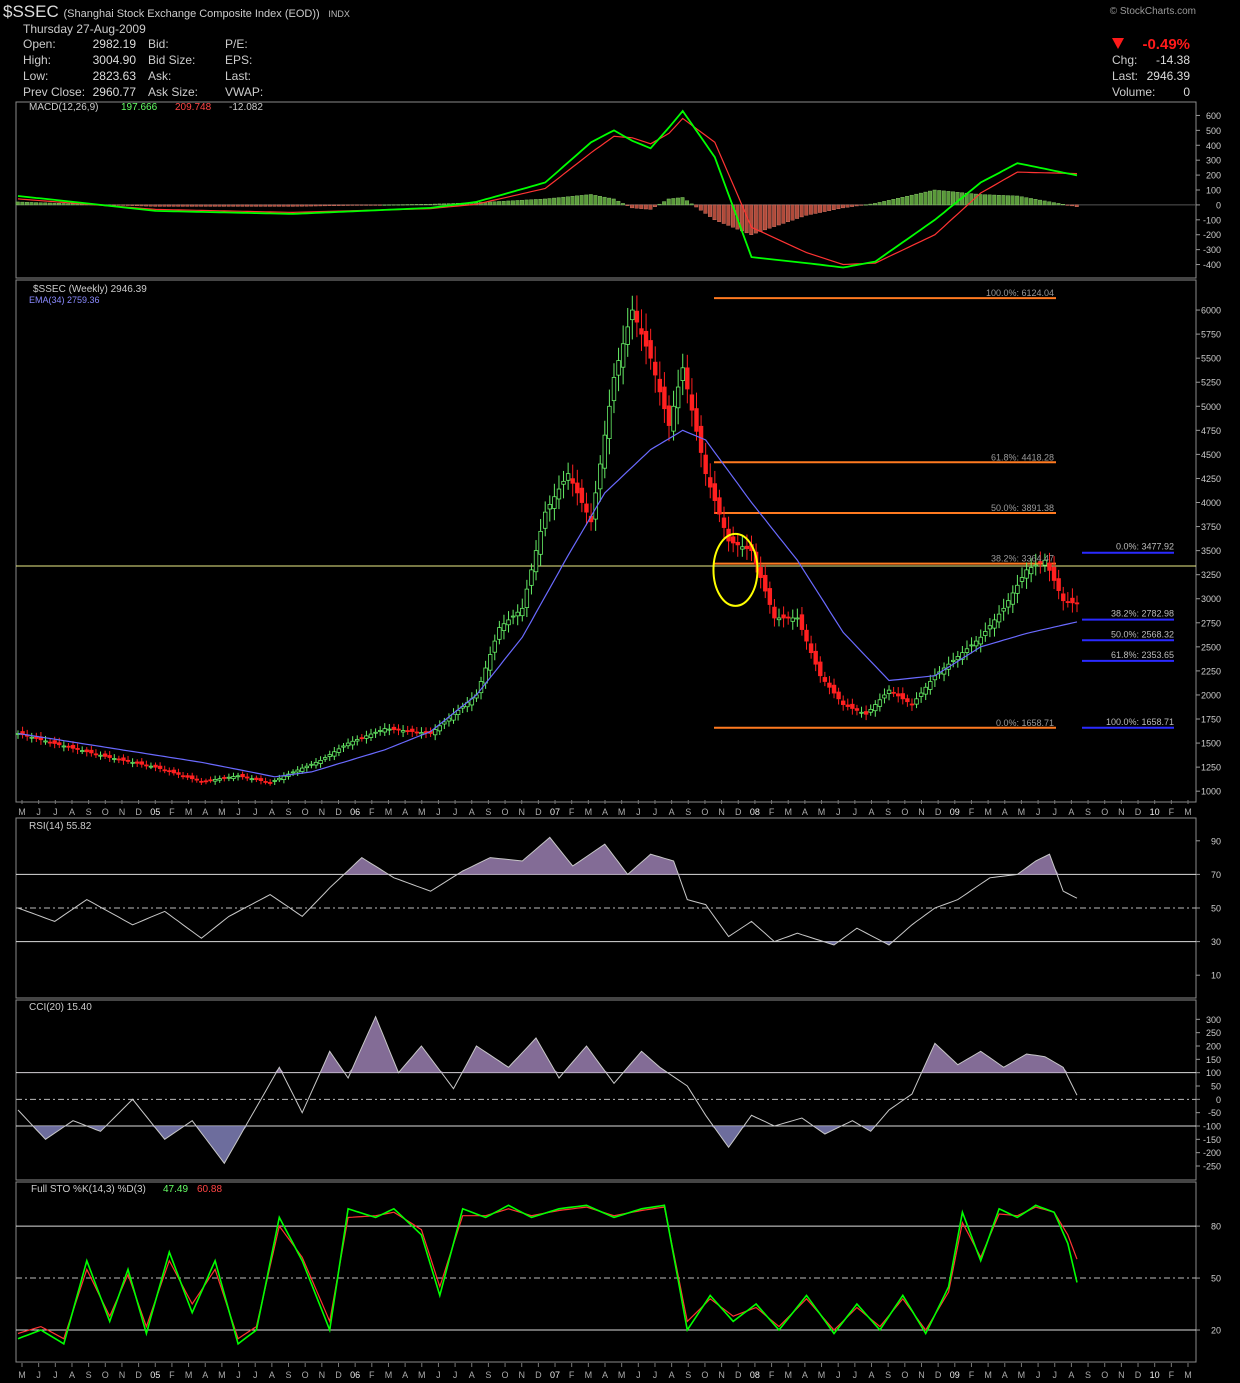 Image resolution: width=1240 pixels, height=1383 pixels. I want to click on macd-legend: MACD(12,26,9), so click(63, 107).